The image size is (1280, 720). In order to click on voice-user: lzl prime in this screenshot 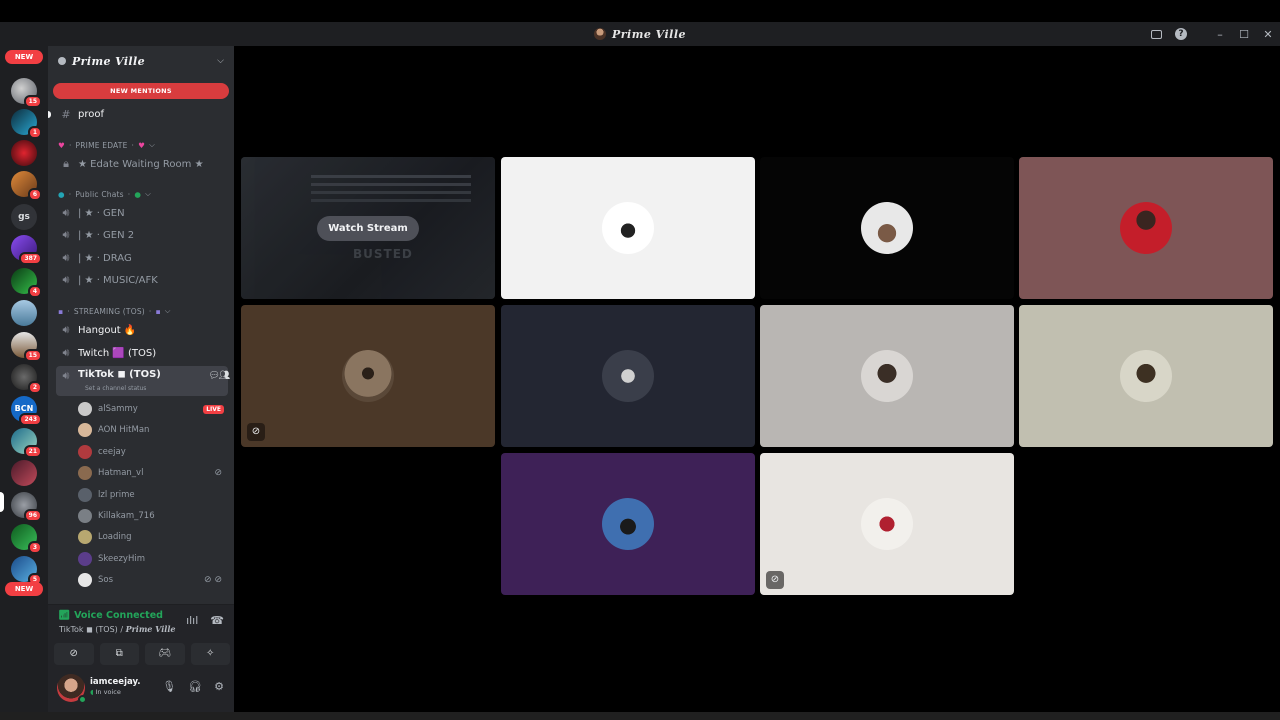, I will do `click(151, 495)`.